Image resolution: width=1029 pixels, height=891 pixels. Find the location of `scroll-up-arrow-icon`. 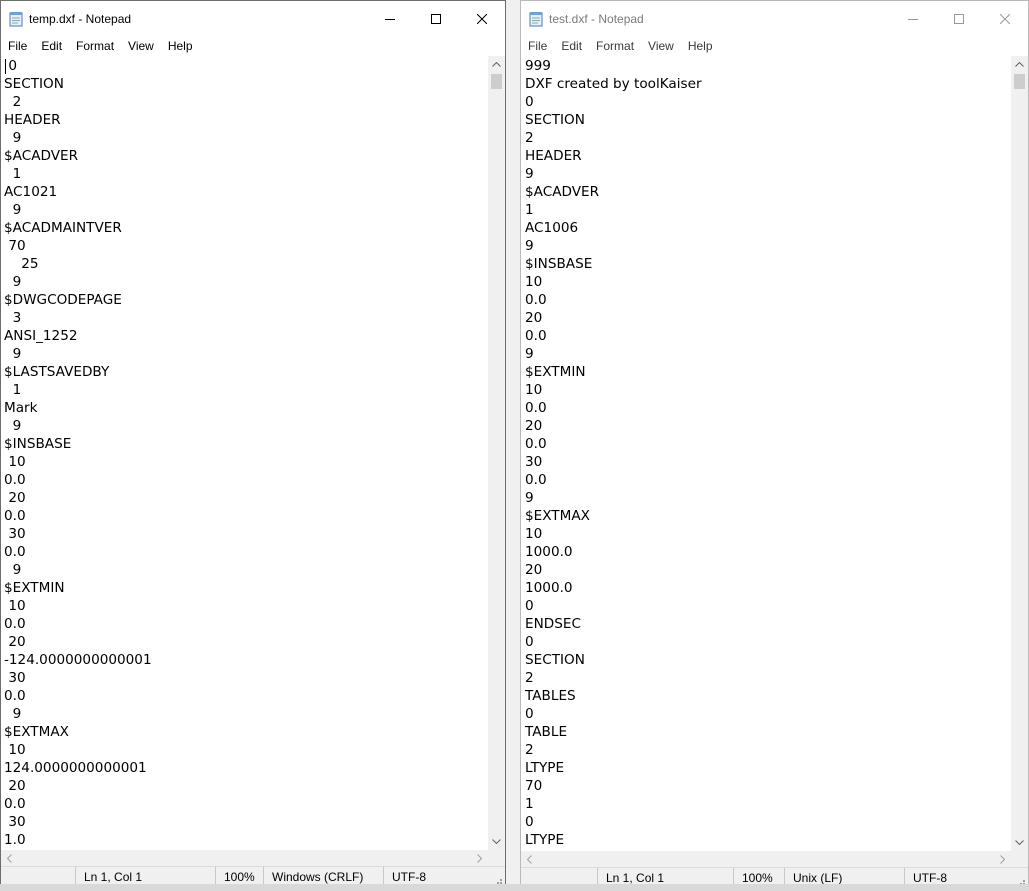

scroll-up-arrow-icon is located at coordinates (496, 64).